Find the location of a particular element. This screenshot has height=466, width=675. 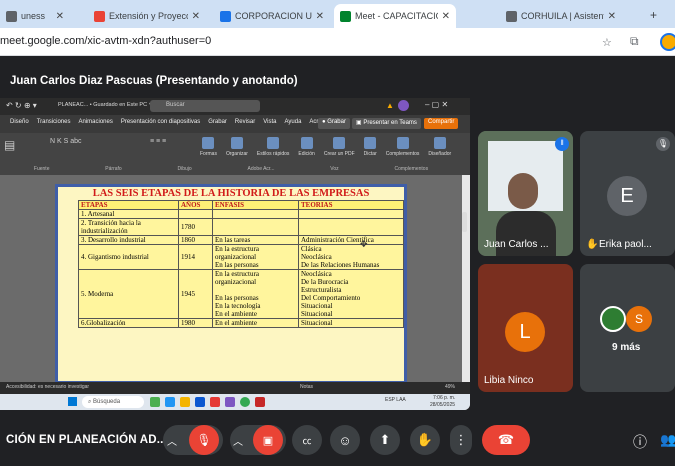

enfasis-cell is located at coordinates (255, 214).